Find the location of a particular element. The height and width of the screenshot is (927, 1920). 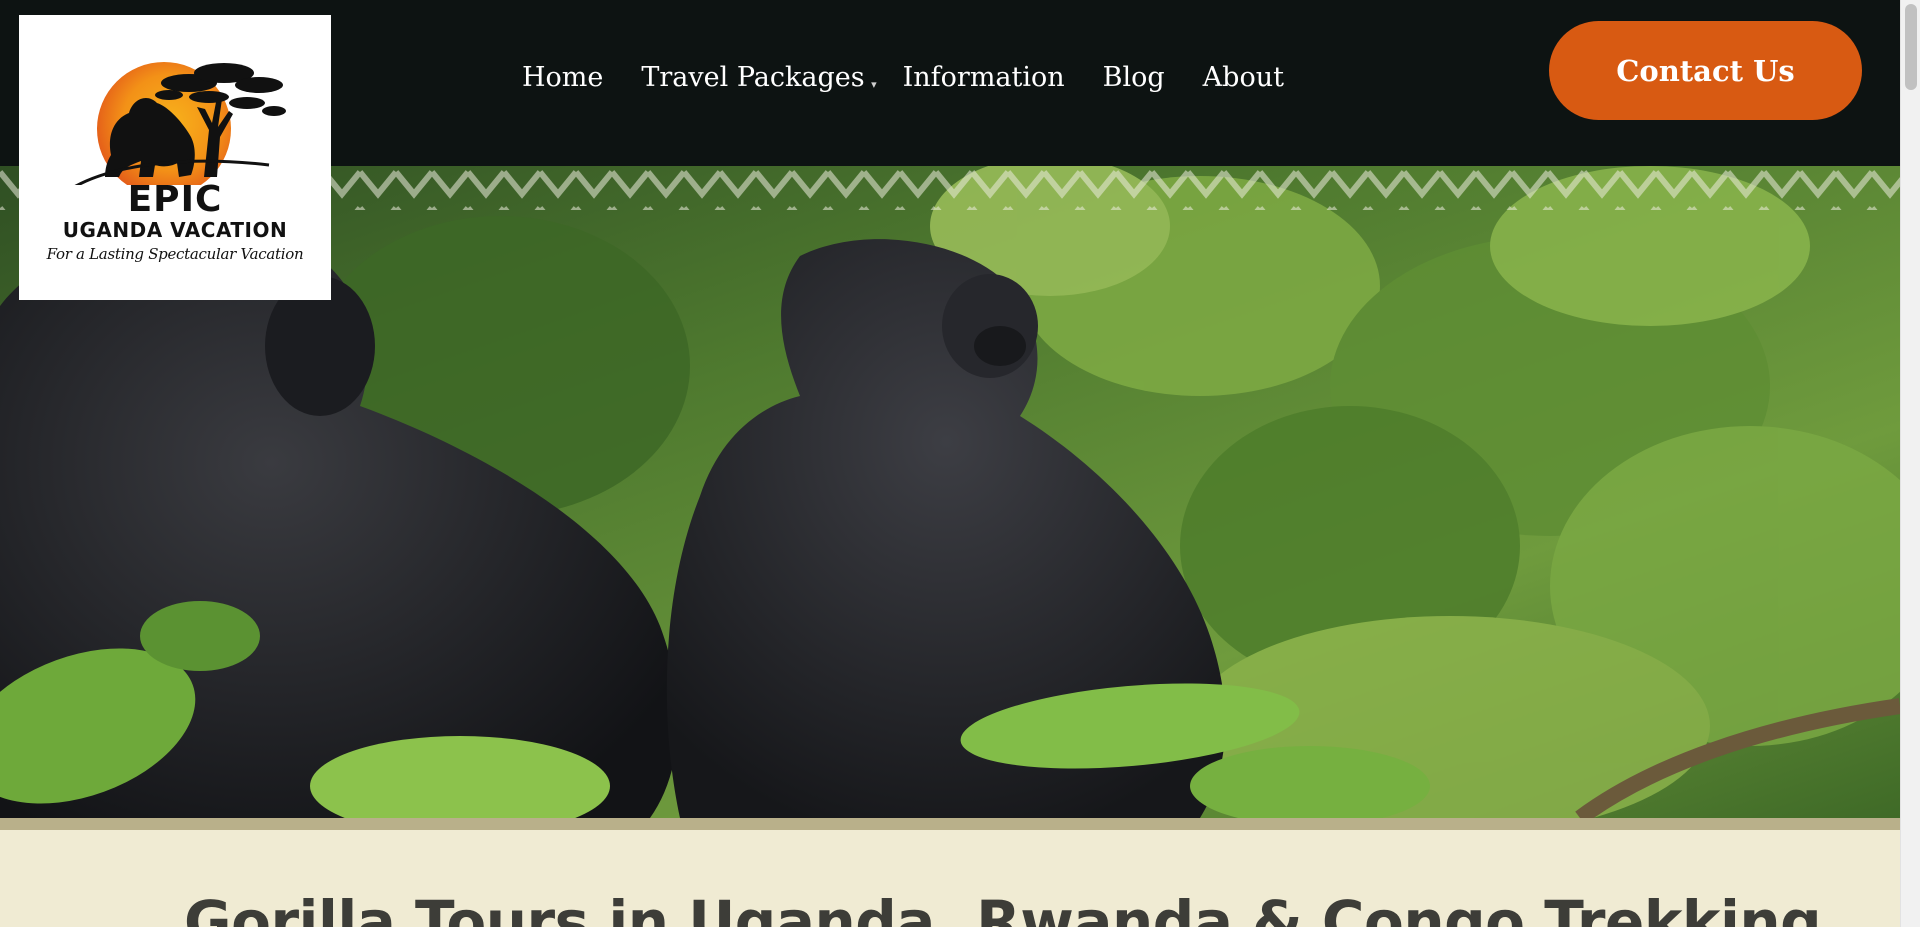

logo-subtitle: UGANDA VACATION is located at coordinates (175, 230).